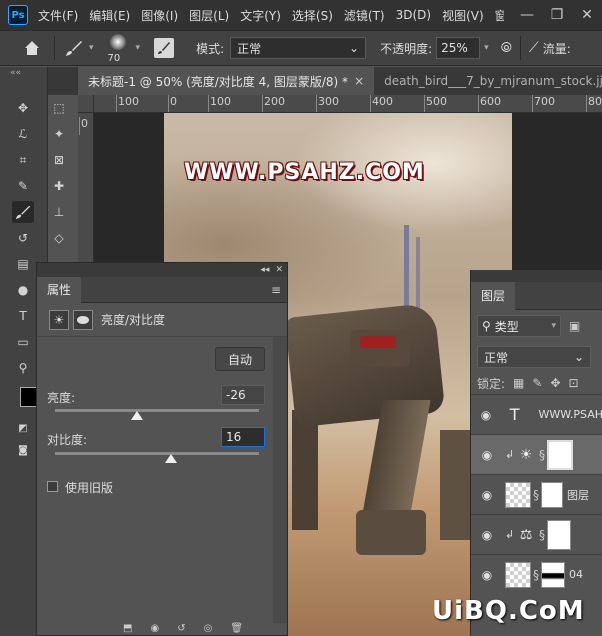 The image size is (602, 636). I want to click on eyedropper-tool-icon: ✎, so click(23, 186).